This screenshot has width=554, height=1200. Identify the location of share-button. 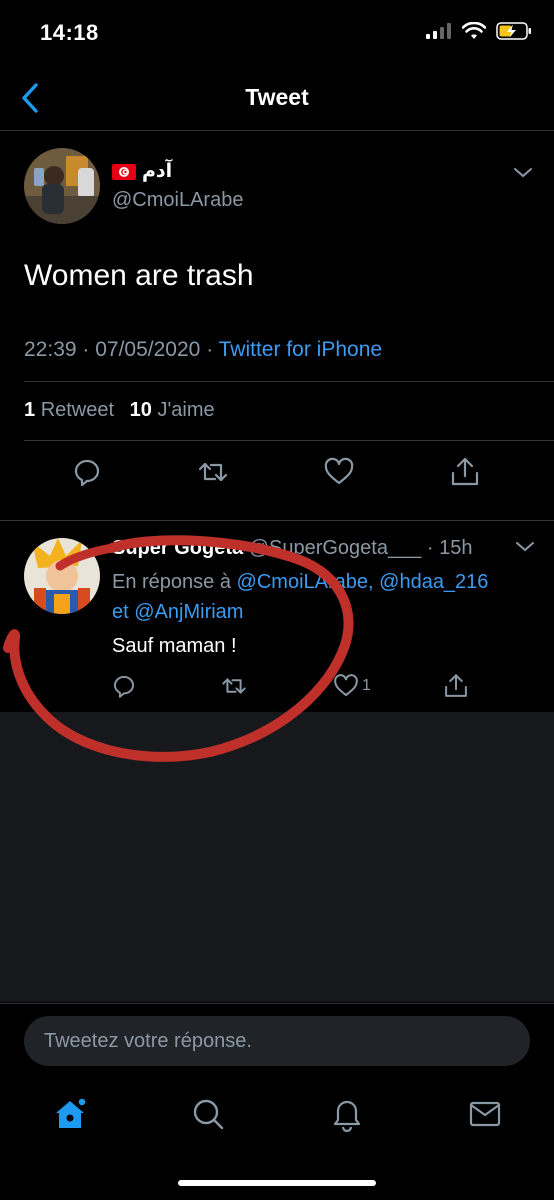
(465, 472).